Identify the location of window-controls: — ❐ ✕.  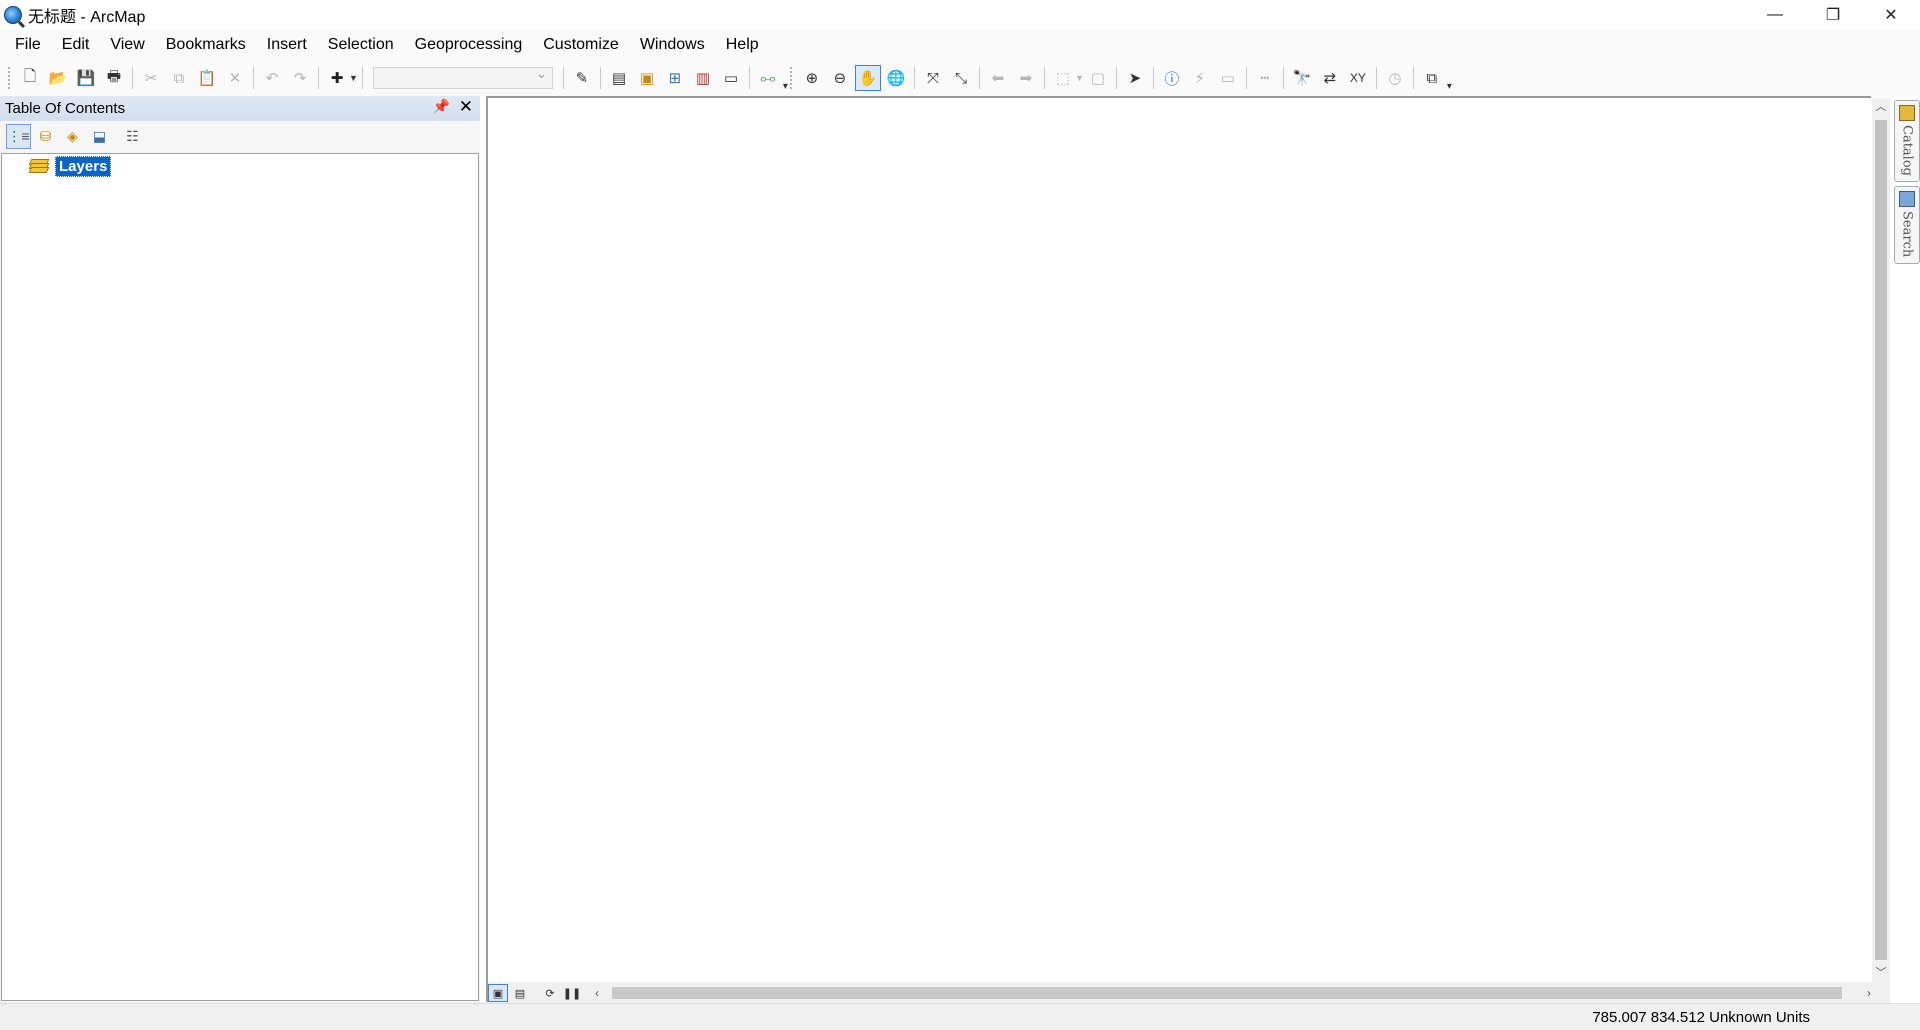
(1833, 15).